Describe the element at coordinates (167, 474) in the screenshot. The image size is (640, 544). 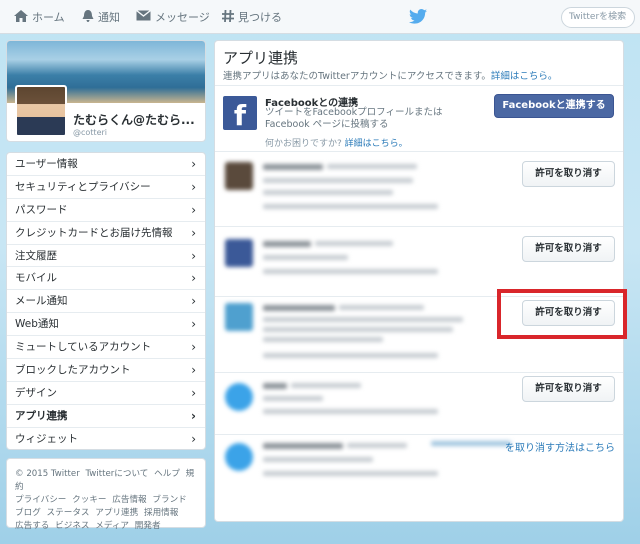
I see `footer-link-help: ヘルプ` at that location.